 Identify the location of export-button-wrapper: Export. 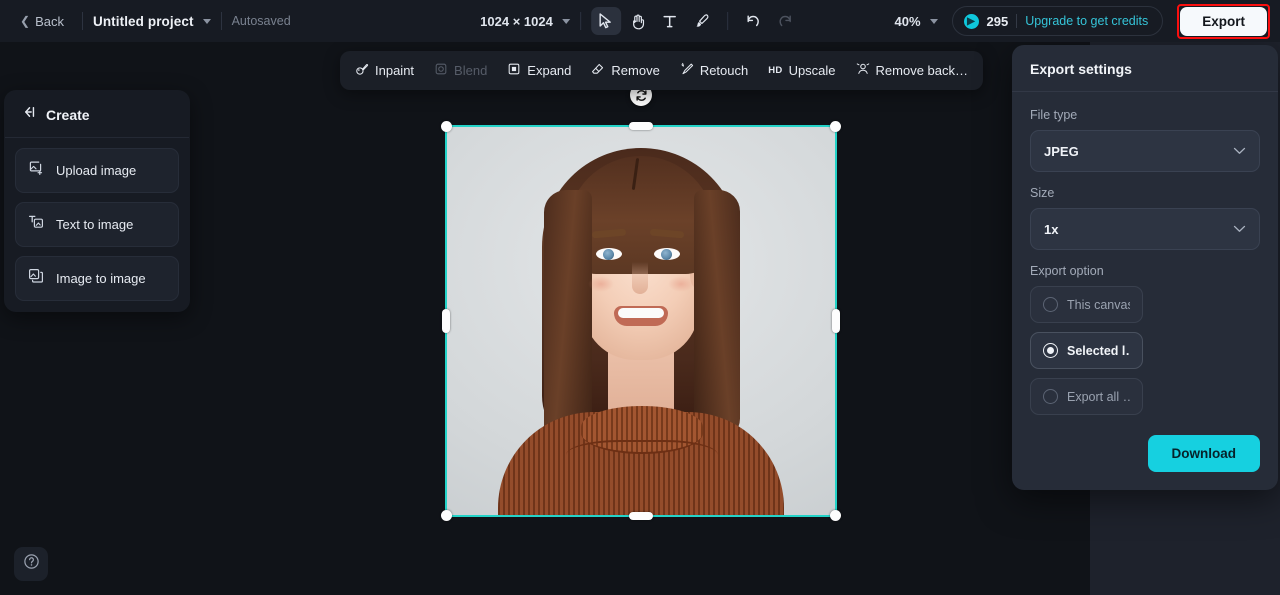
(1223, 21).